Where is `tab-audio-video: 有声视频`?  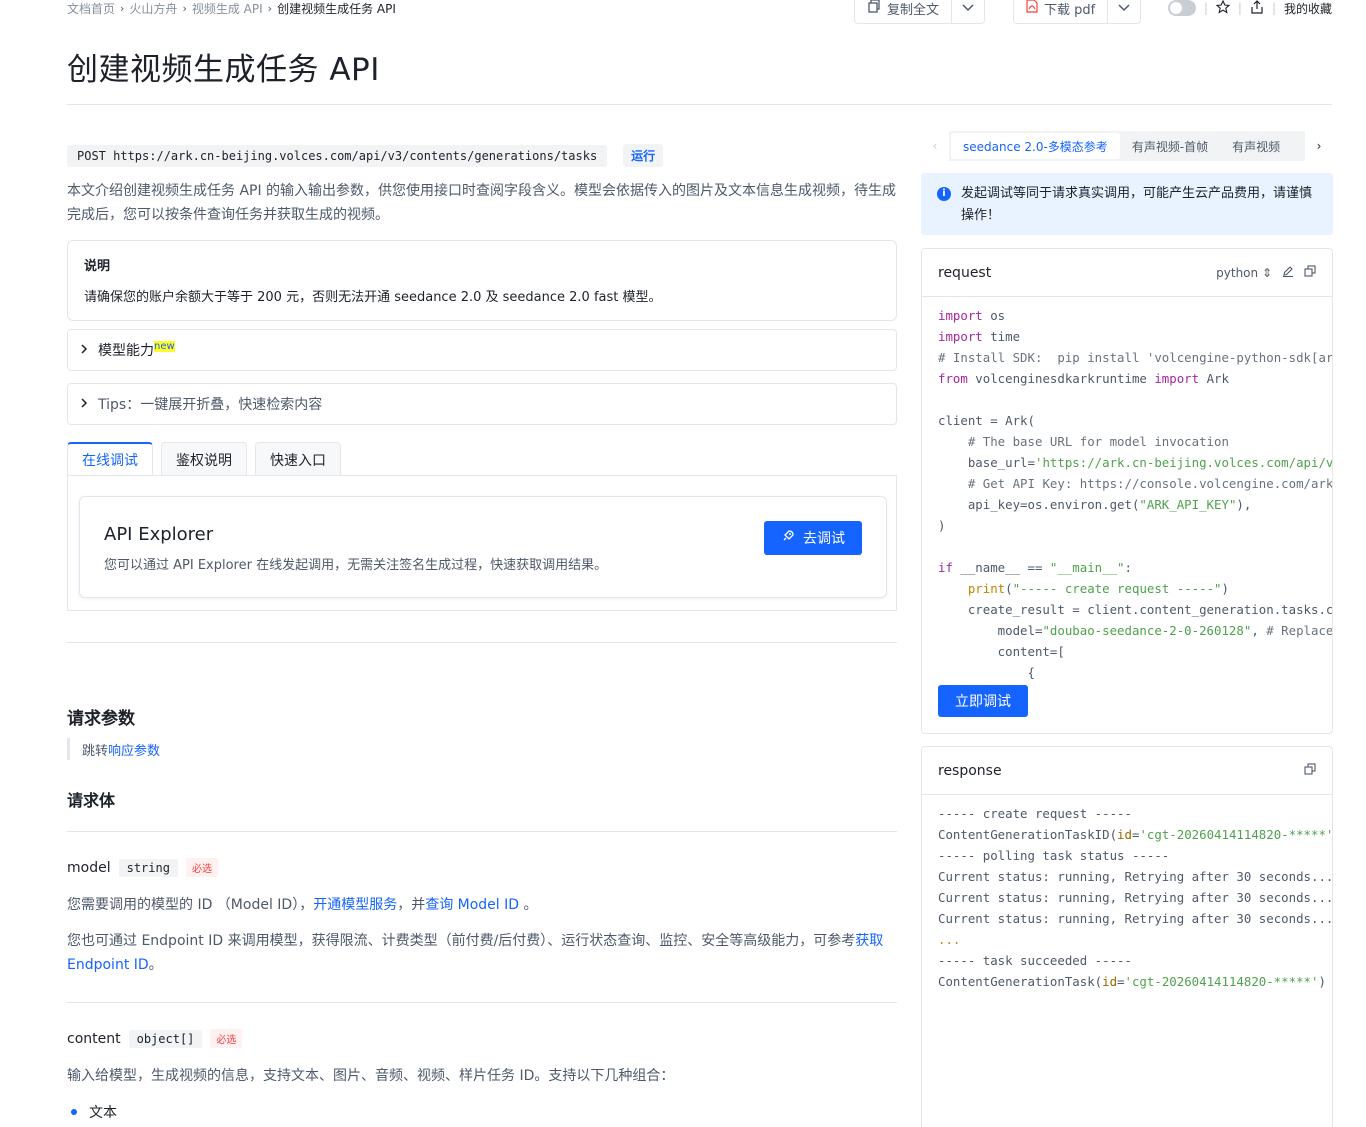
tab-audio-video: 有声视频 is located at coordinates (1256, 146).